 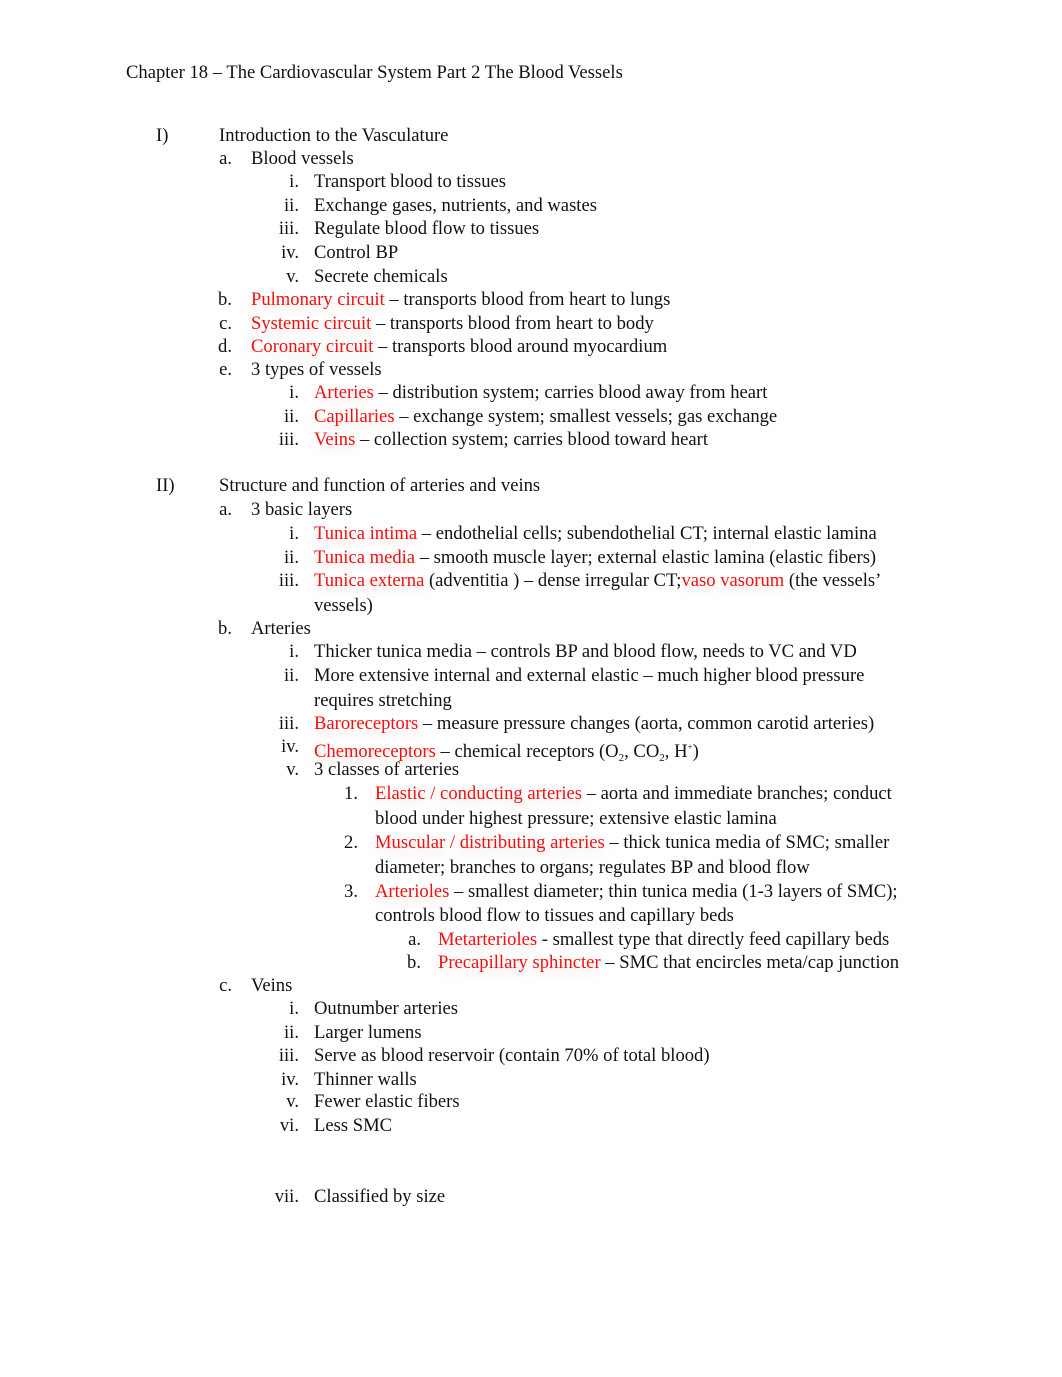 I want to click on list-item: 3 types of vessels, so click(x=316, y=370).